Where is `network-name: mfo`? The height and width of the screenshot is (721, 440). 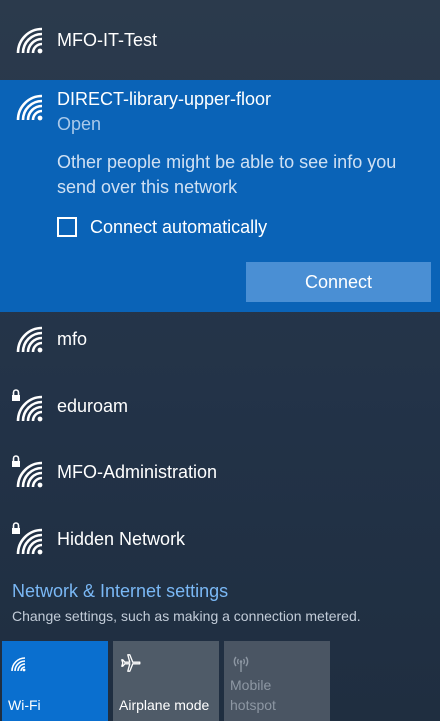 network-name: mfo is located at coordinates (72, 338).